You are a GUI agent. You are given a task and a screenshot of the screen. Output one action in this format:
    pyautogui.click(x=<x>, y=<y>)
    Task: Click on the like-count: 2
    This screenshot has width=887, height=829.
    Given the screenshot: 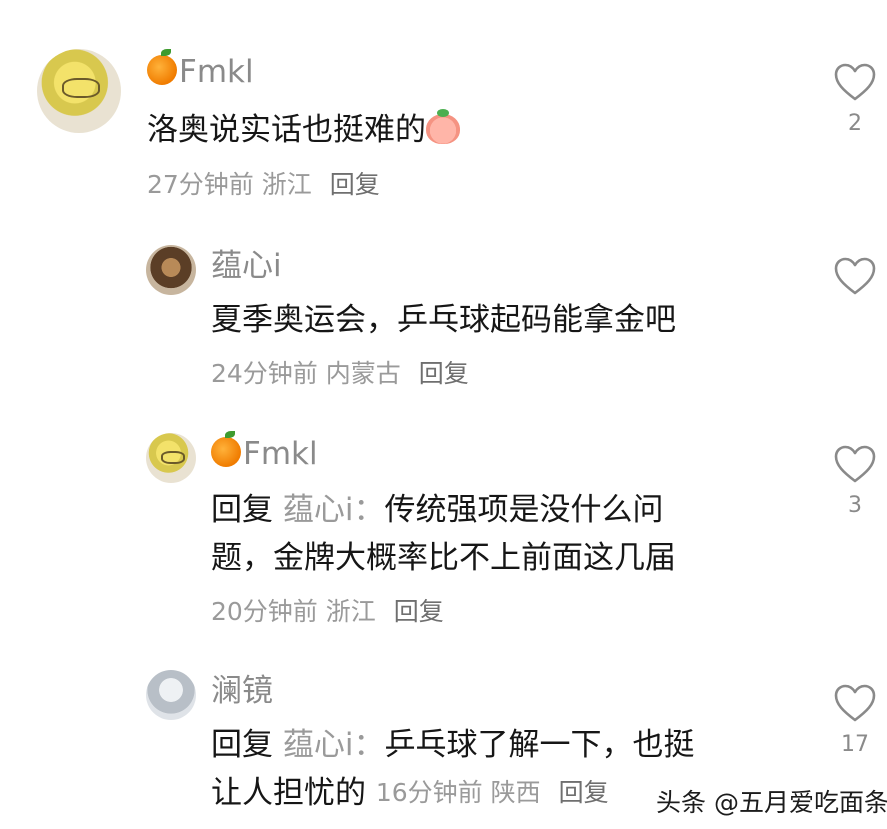 What is the action you would take?
    pyautogui.click(x=855, y=123)
    